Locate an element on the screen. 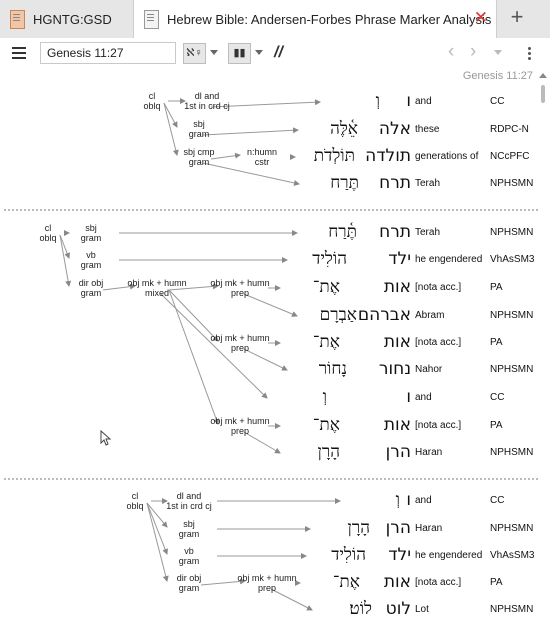  gloss: Lot is located at coordinates (422, 609).